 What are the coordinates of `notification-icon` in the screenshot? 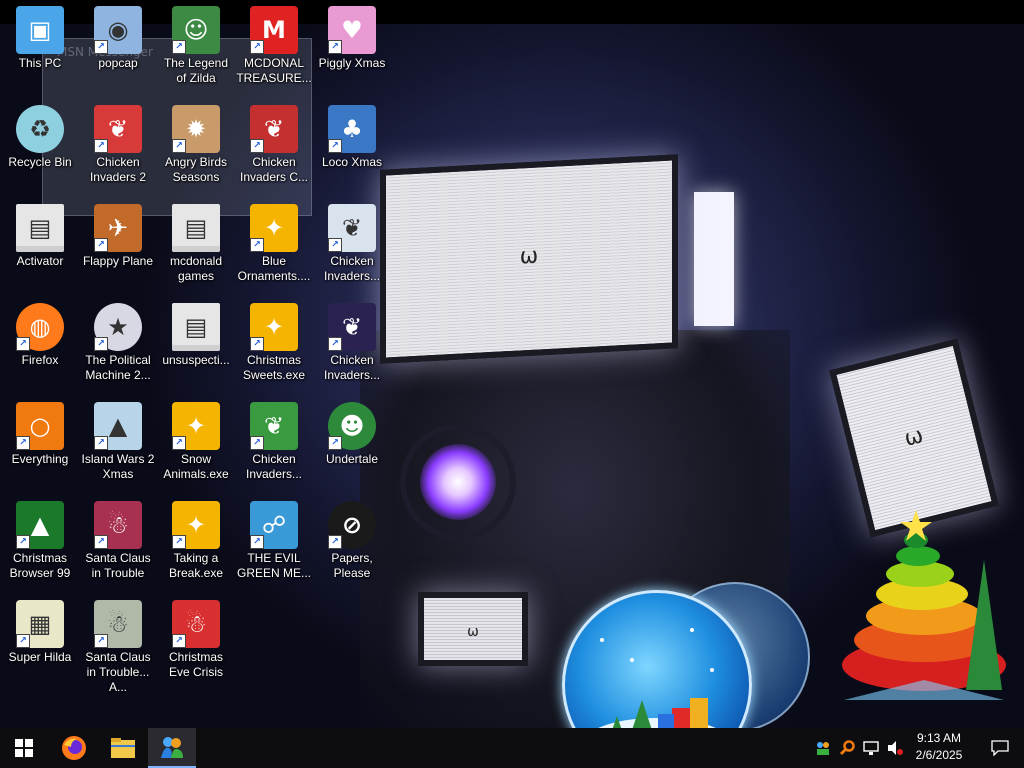 It's located at (1000, 748).